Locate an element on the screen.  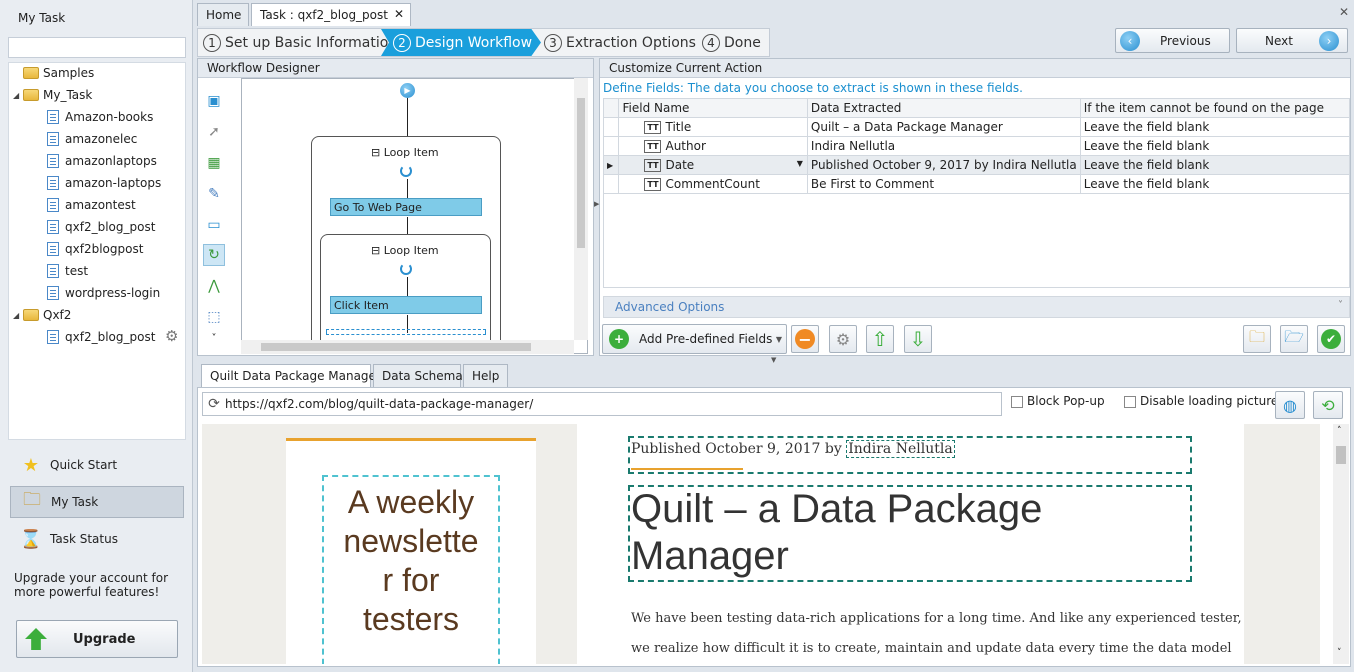
tree-item-task: Amazon-books is located at coordinates (100, 117).